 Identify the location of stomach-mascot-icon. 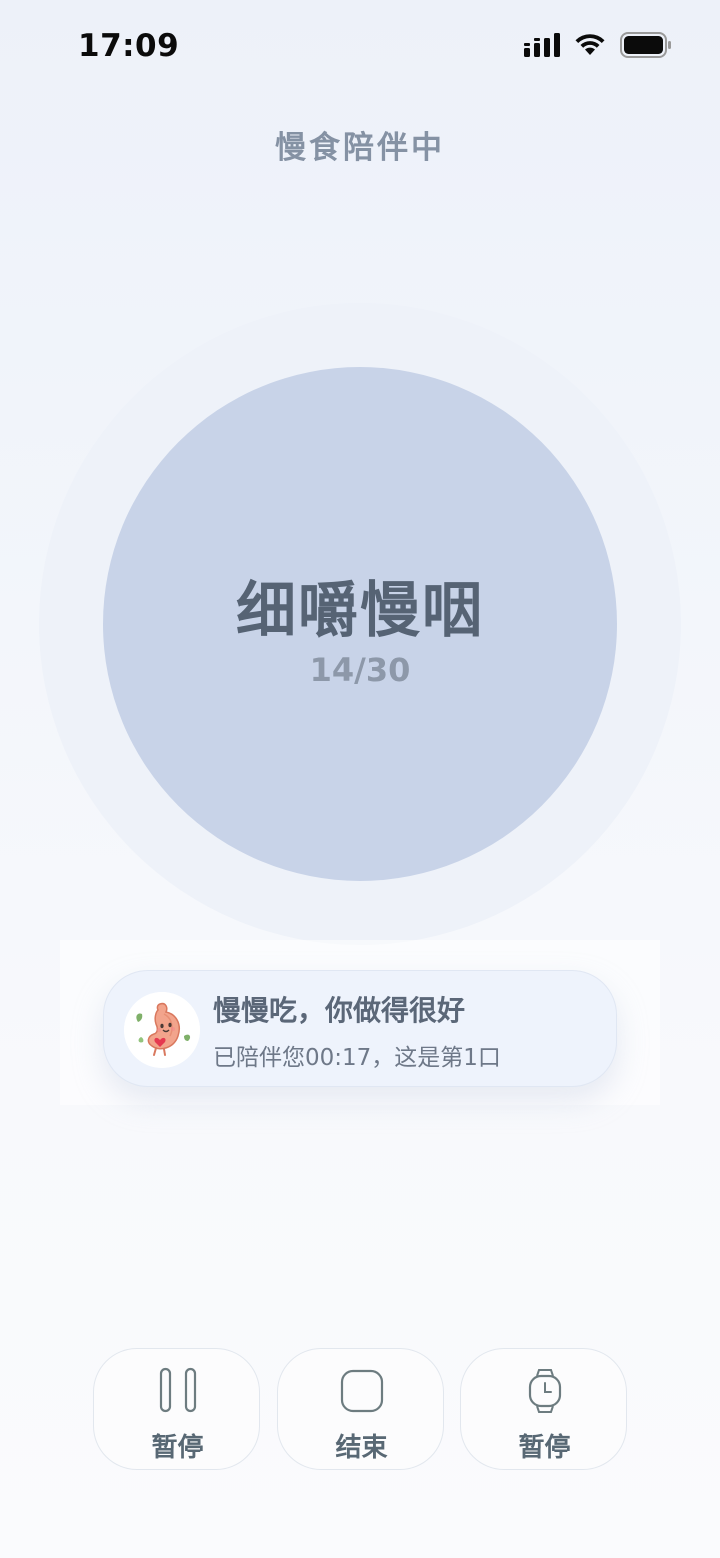
(162, 1030).